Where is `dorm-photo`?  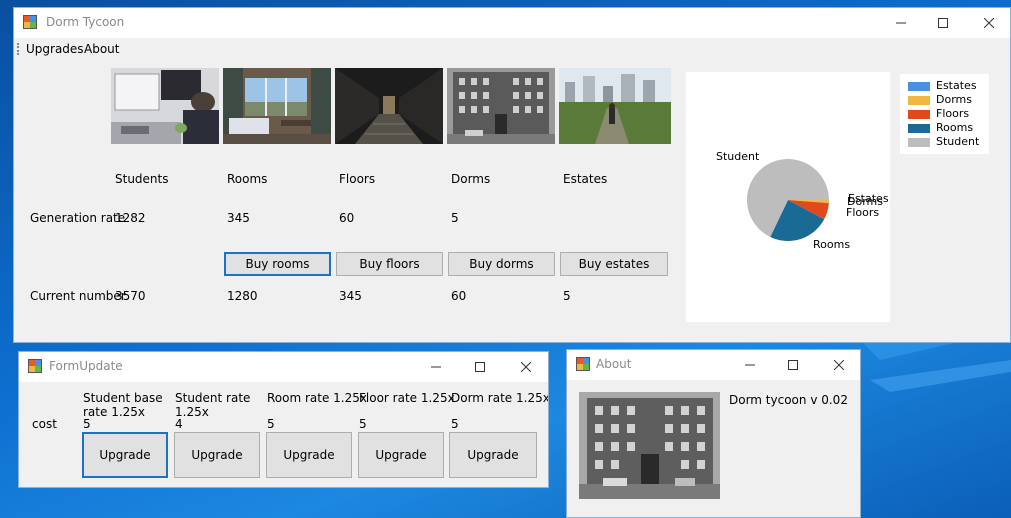
dorm-photo is located at coordinates (501, 106).